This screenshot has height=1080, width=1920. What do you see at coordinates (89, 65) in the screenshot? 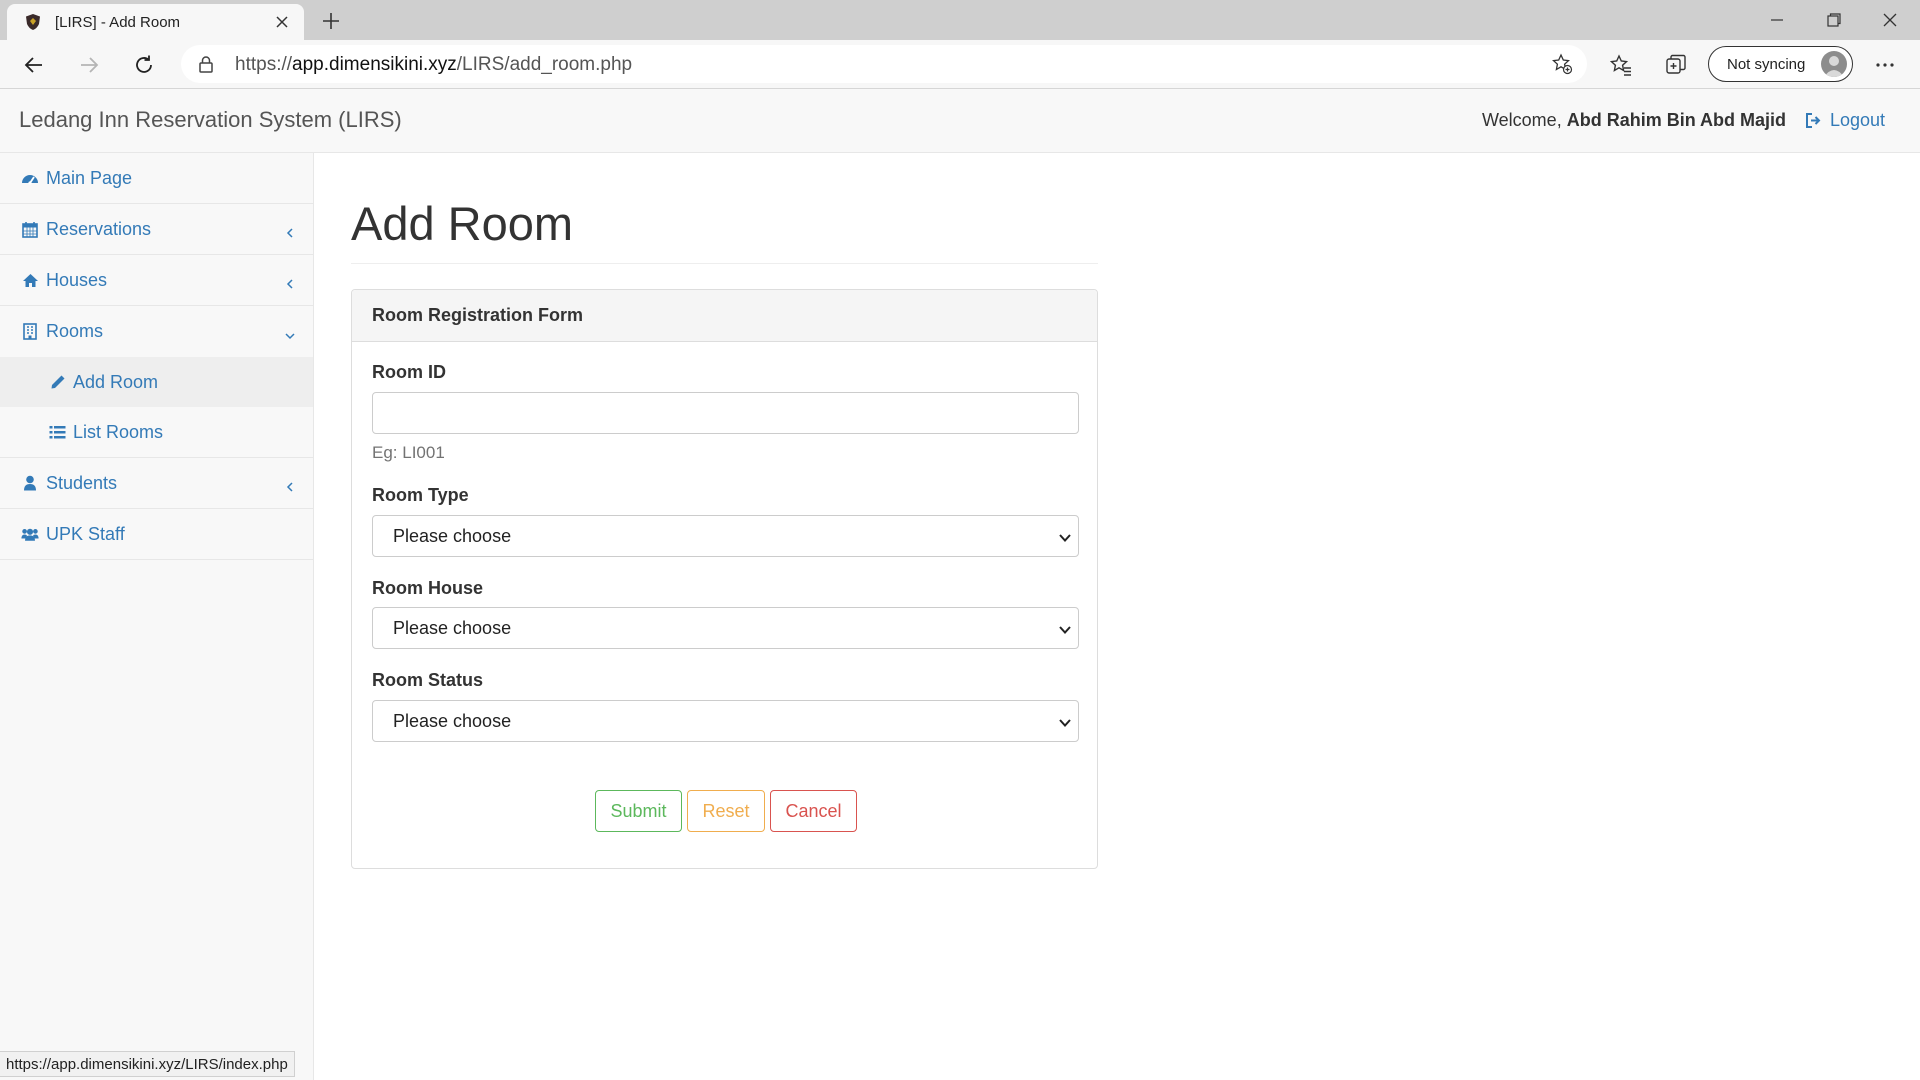
I see `forward-arrow-icon` at bounding box center [89, 65].